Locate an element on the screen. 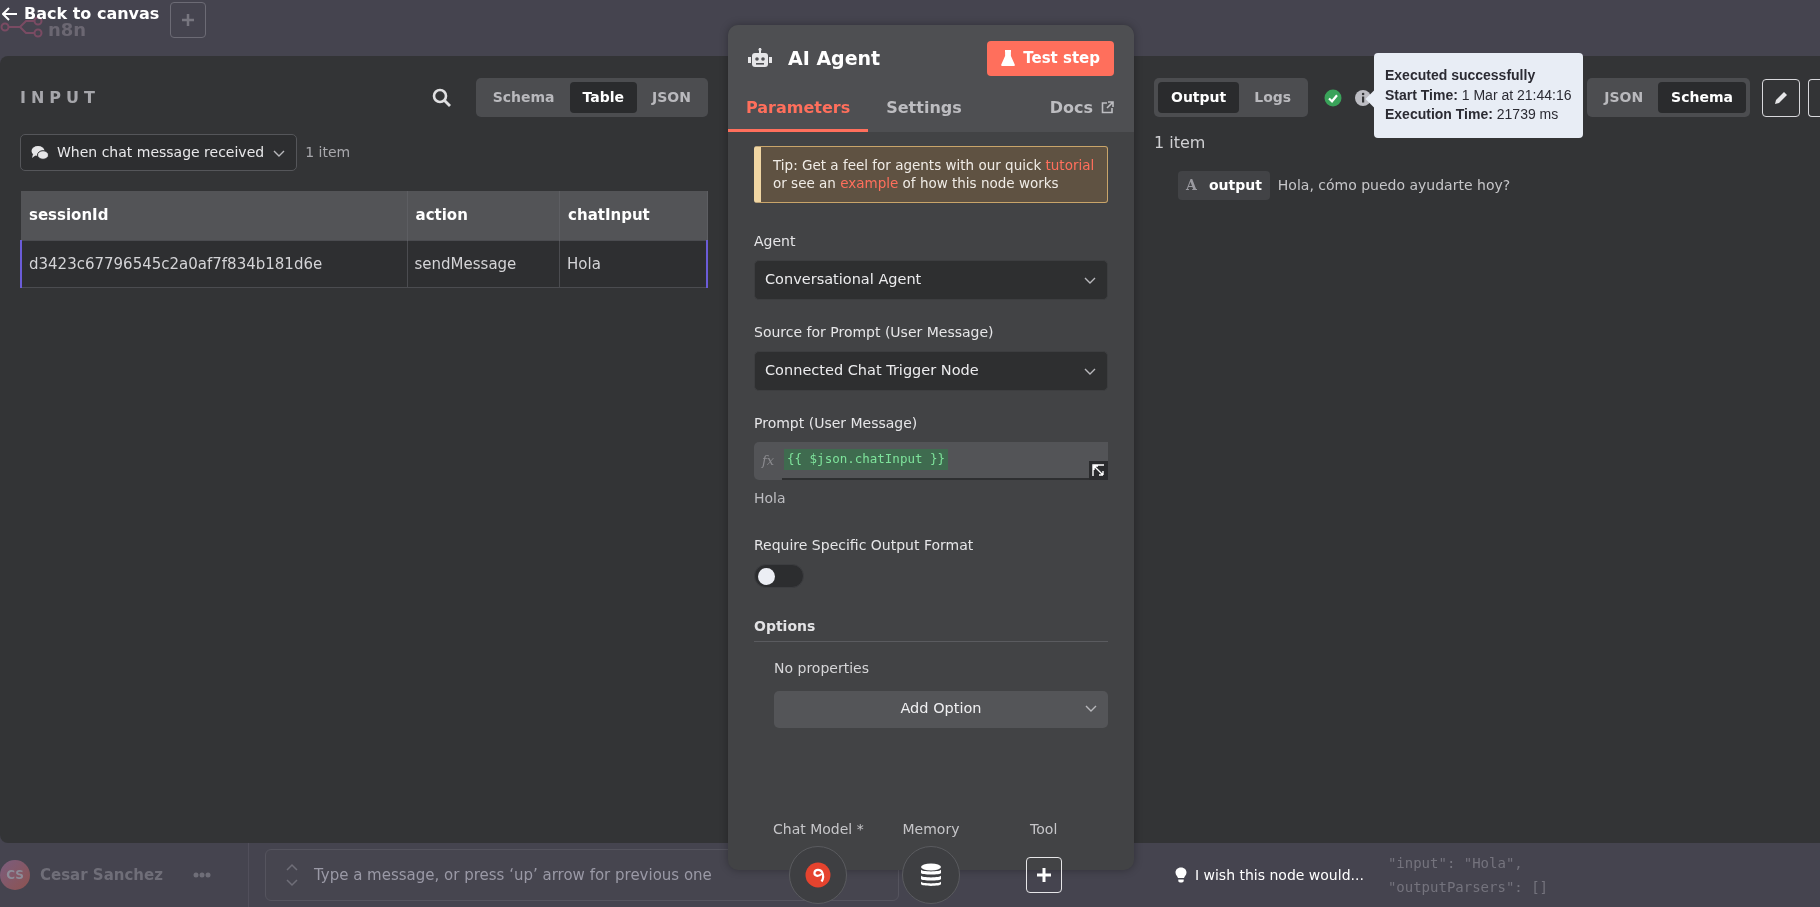 This screenshot has width=1820, height=907. message-placeholder: Type a message, or press ‘up’ arrow for previous one is located at coordinates (512, 875).